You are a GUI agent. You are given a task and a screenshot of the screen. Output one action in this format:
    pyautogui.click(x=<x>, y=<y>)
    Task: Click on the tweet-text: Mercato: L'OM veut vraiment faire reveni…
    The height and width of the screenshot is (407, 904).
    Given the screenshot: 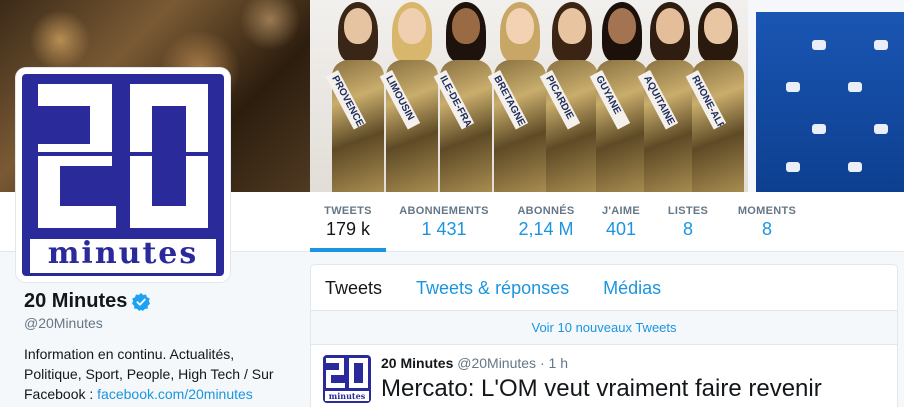 What is the action you would take?
    pyautogui.click(x=601, y=388)
    